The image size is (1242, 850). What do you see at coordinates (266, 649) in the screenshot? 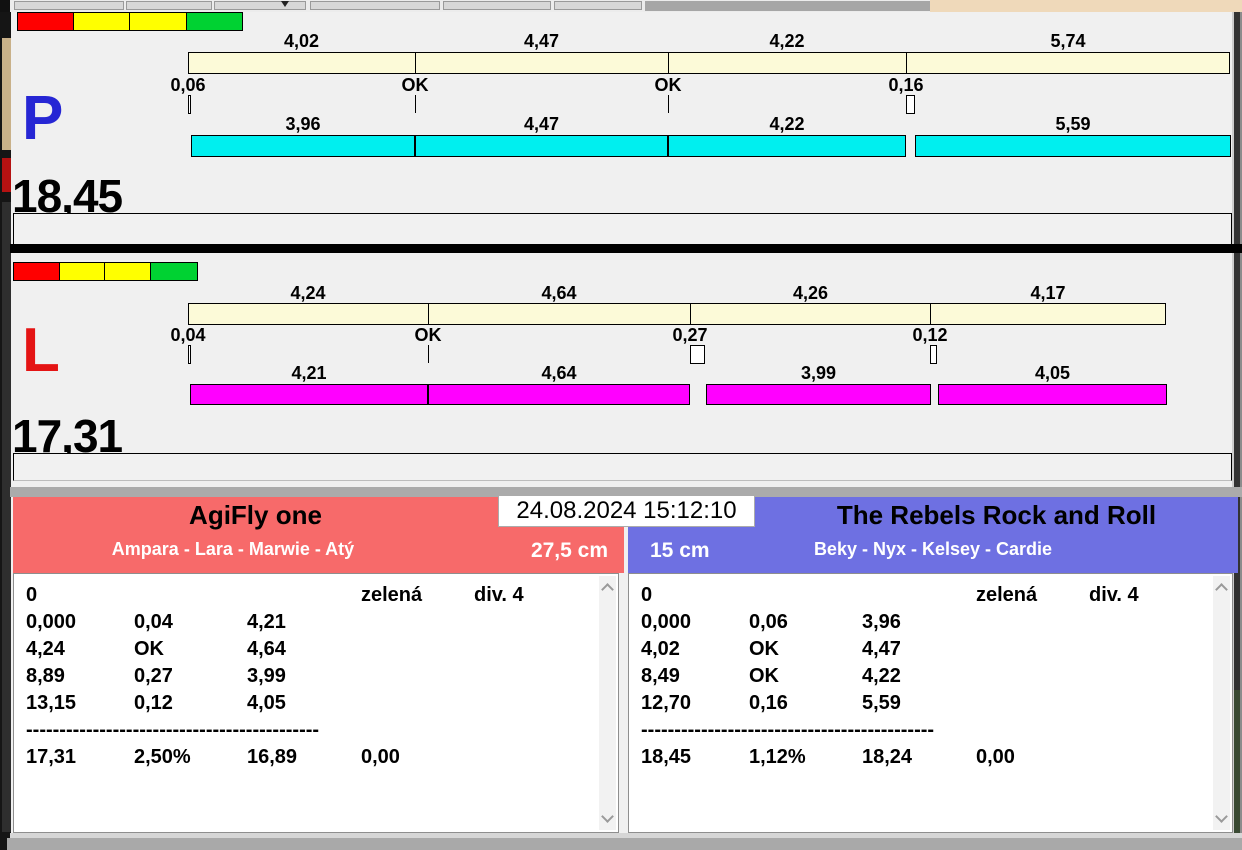
I see `result-cell: 4,64` at bounding box center [266, 649].